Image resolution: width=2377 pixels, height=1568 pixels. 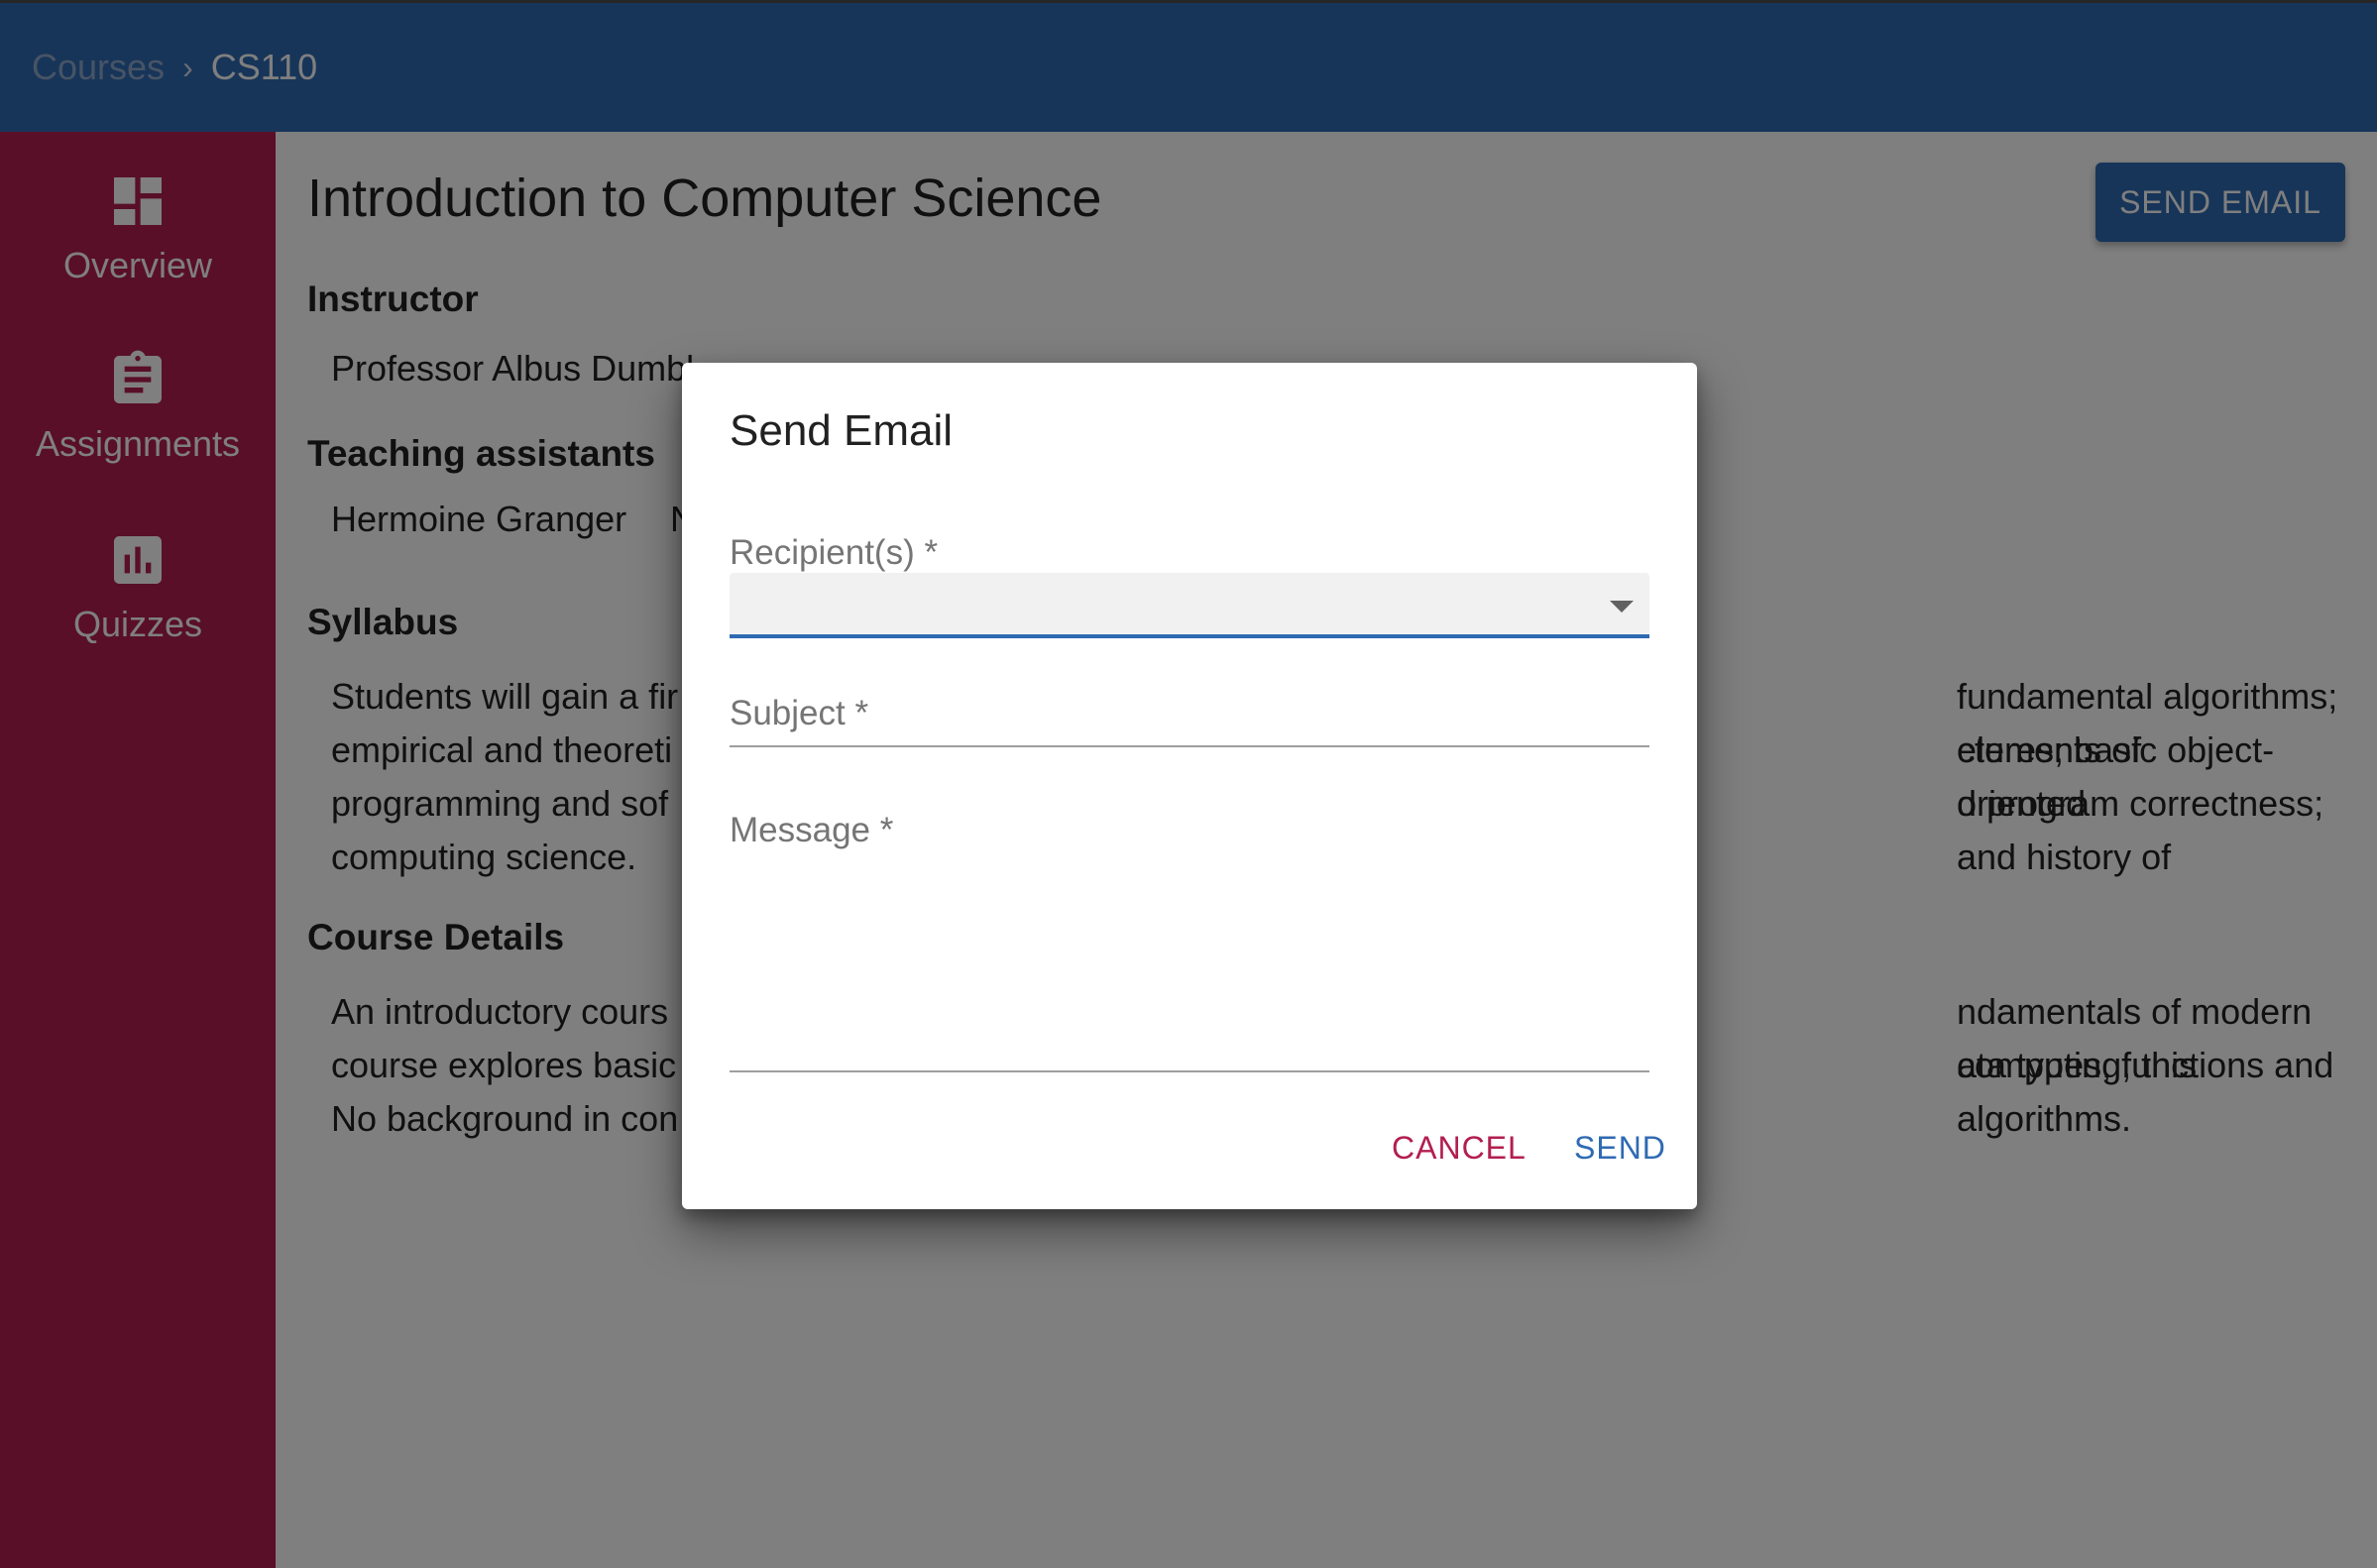 What do you see at coordinates (842, 430) in the screenshot?
I see `dialog-title: Send Email` at bounding box center [842, 430].